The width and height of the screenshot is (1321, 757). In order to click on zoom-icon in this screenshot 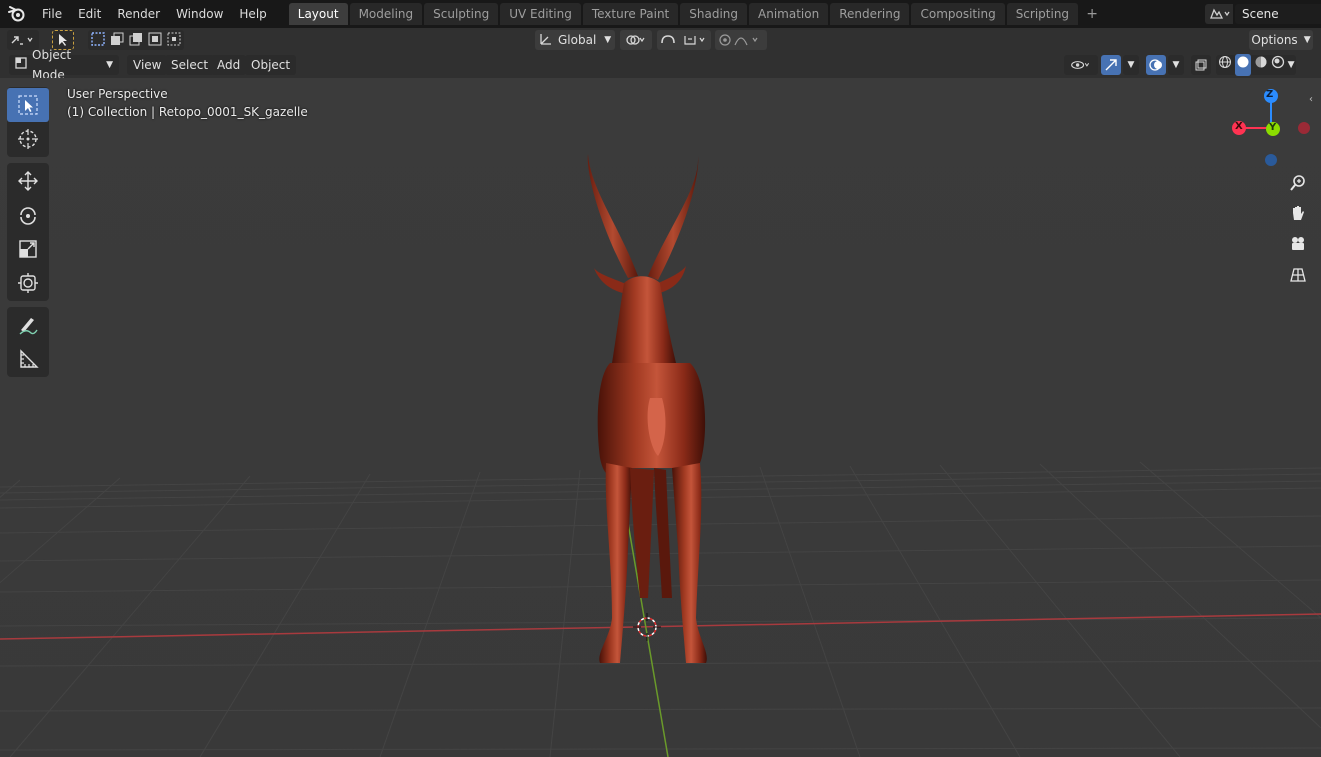, I will do `click(1298, 183)`.